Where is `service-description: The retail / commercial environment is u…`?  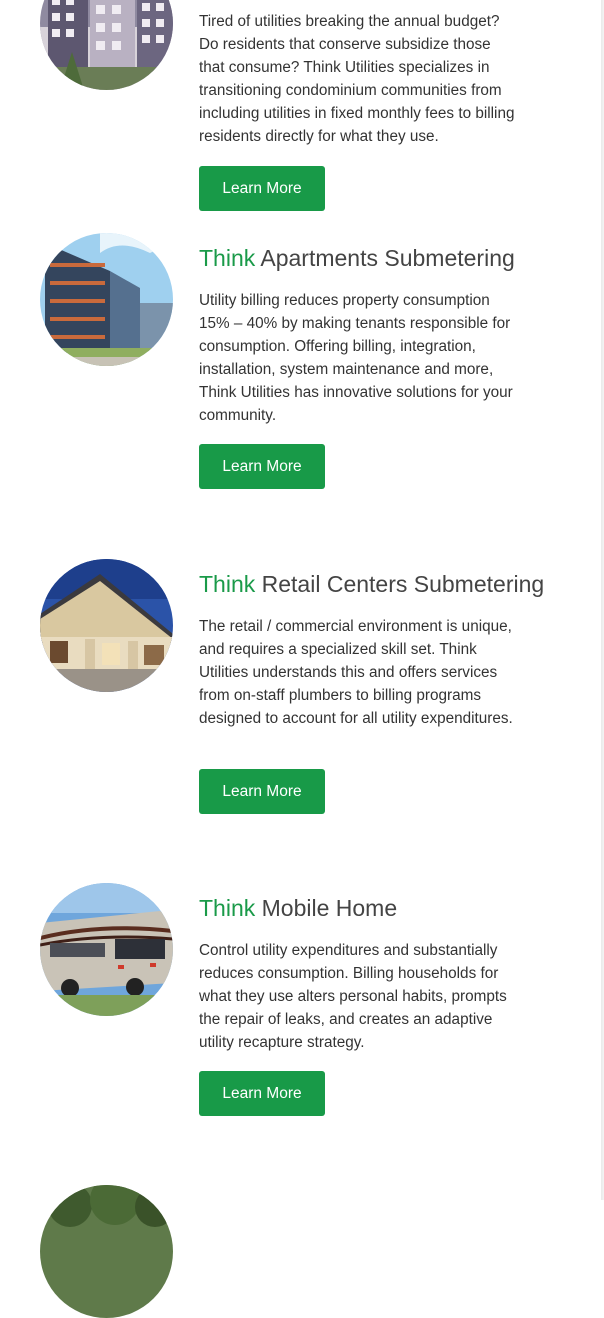 service-description: The retail / commercial environment is u… is located at coordinates (356, 672).